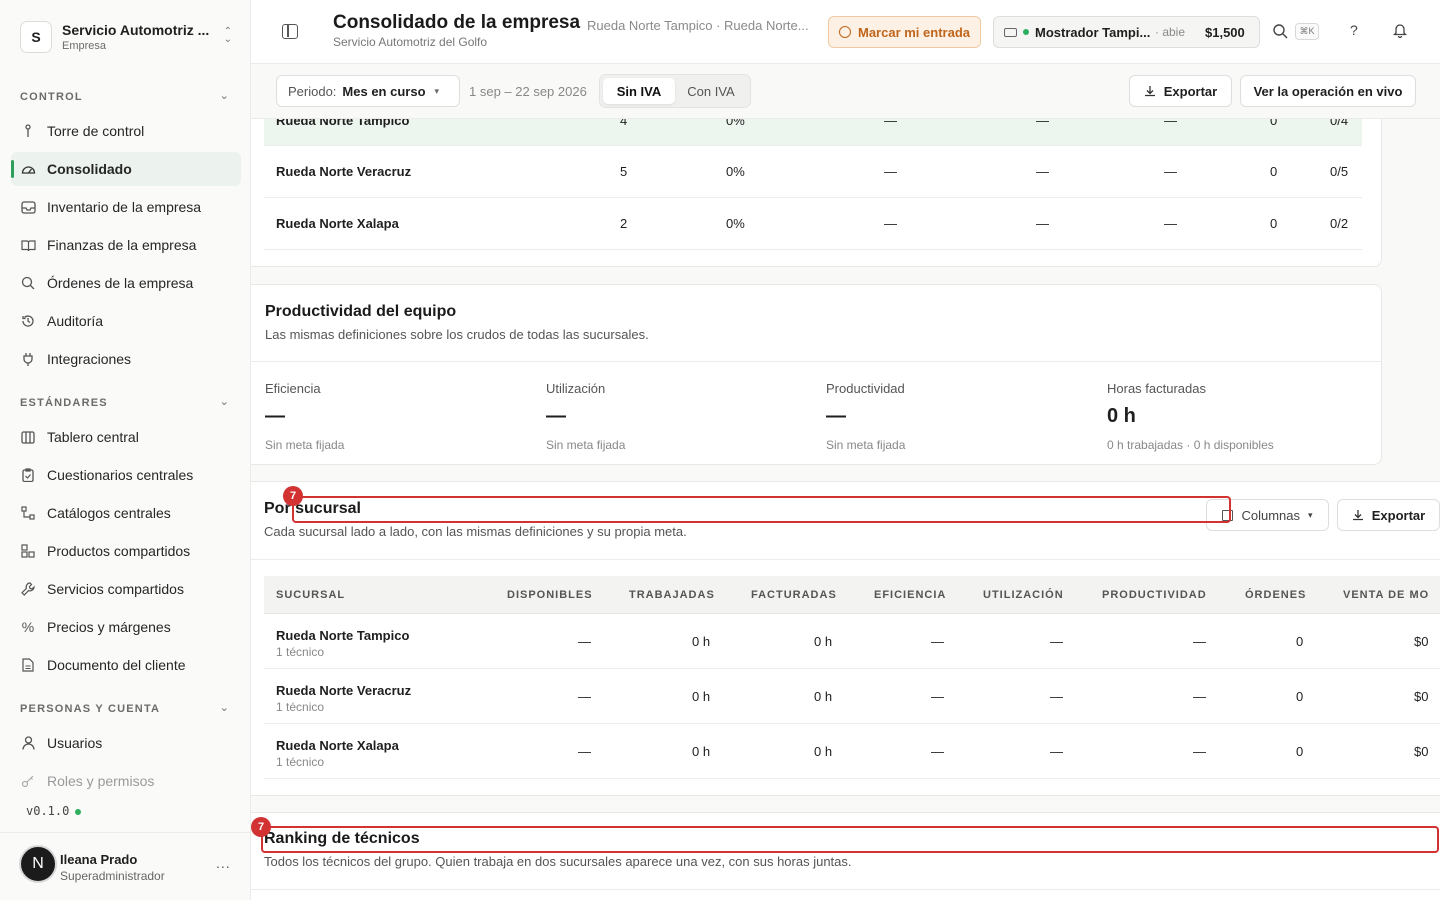 Image resolution: width=1440 pixels, height=900 pixels. I want to click on book-icon, so click(28, 245).